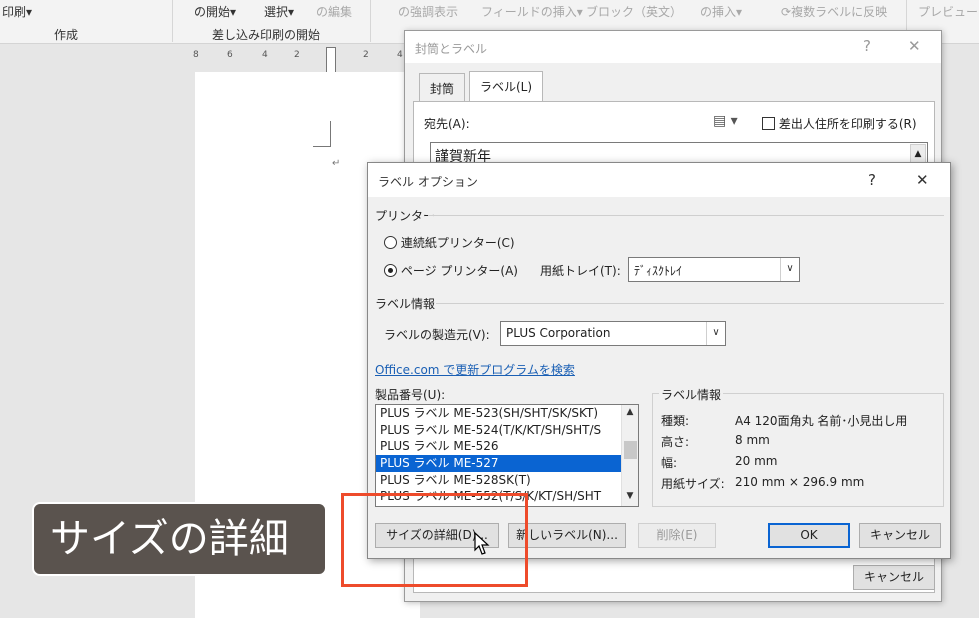  I want to click on print-button: 印刷▾, so click(17, 11).